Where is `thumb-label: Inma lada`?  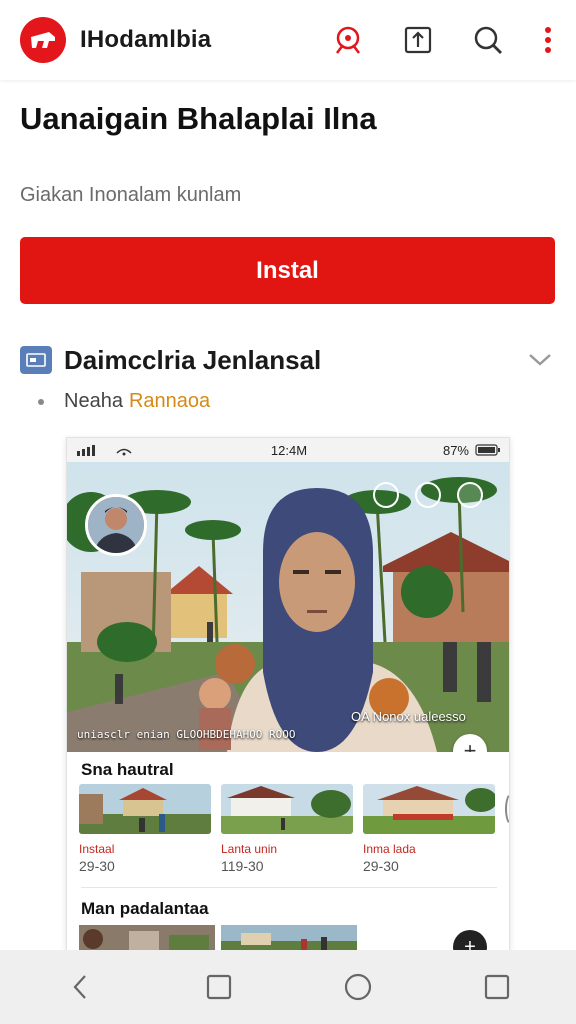
thumb-label: Inma lada is located at coordinates (389, 849).